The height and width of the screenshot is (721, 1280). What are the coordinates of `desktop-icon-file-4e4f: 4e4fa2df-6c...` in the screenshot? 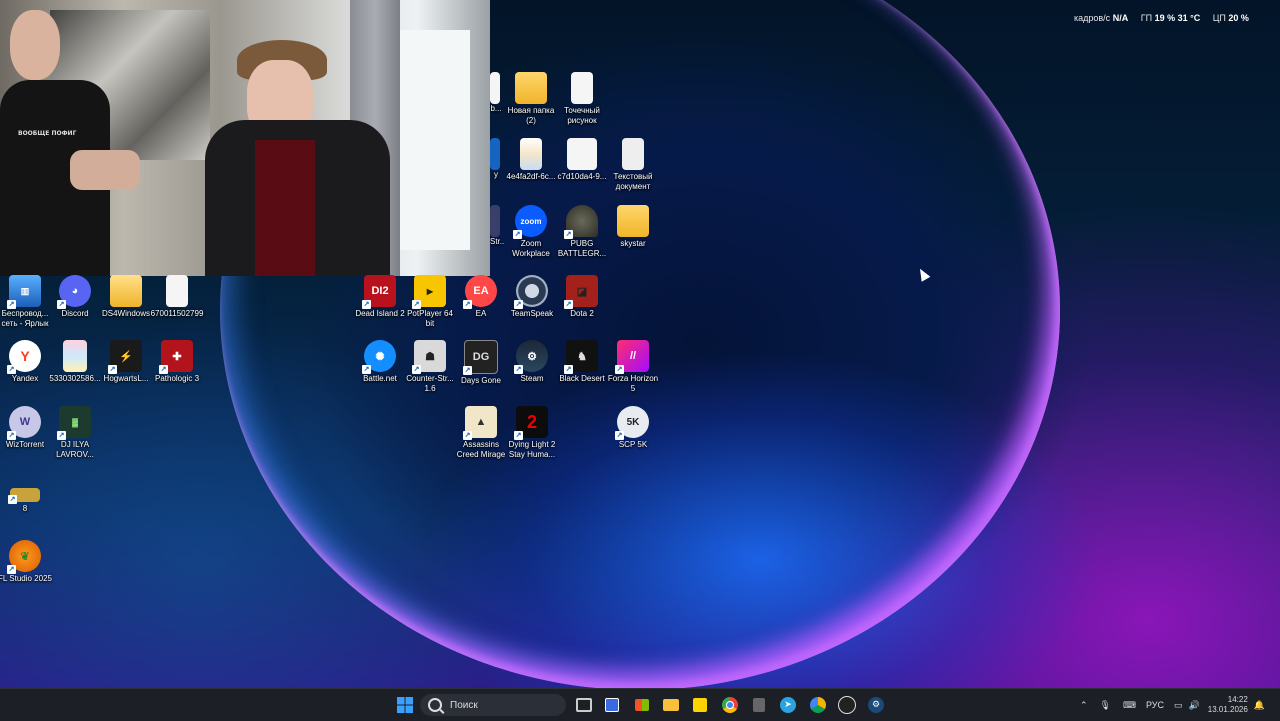 It's located at (531, 160).